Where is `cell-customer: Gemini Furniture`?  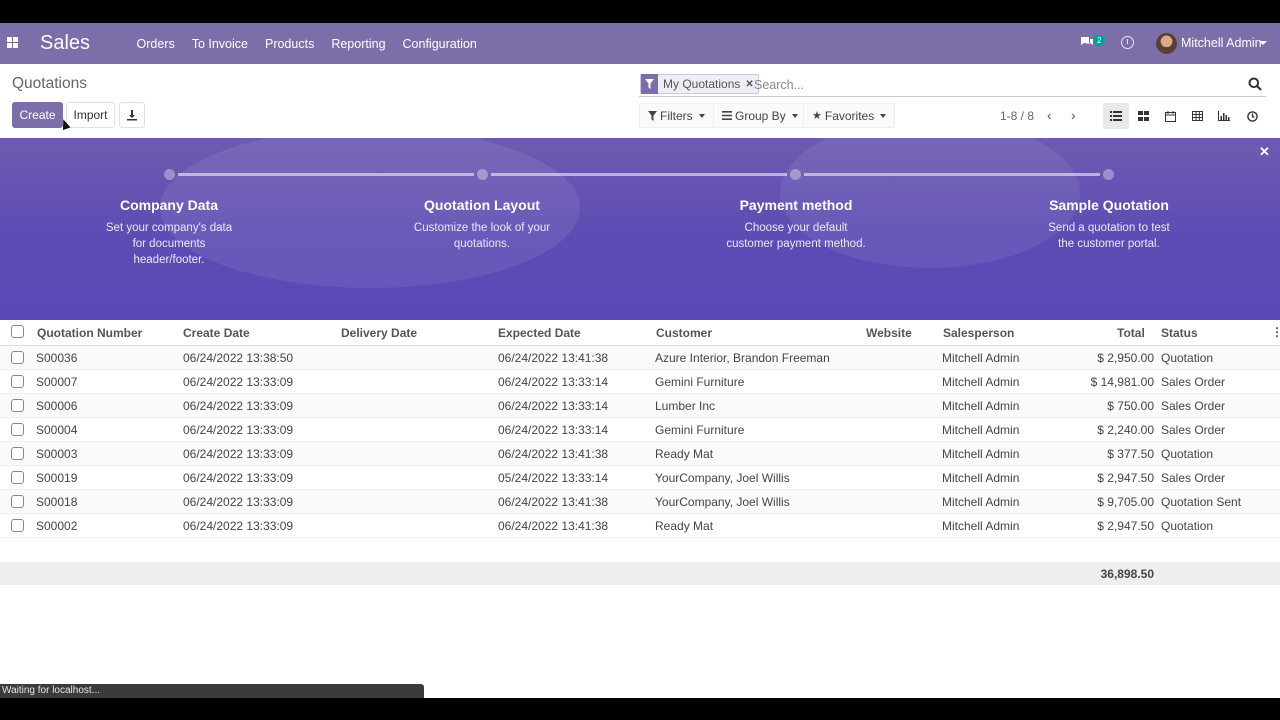
cell-customer: Gemini Furniture is located at coordinates (700, 430).